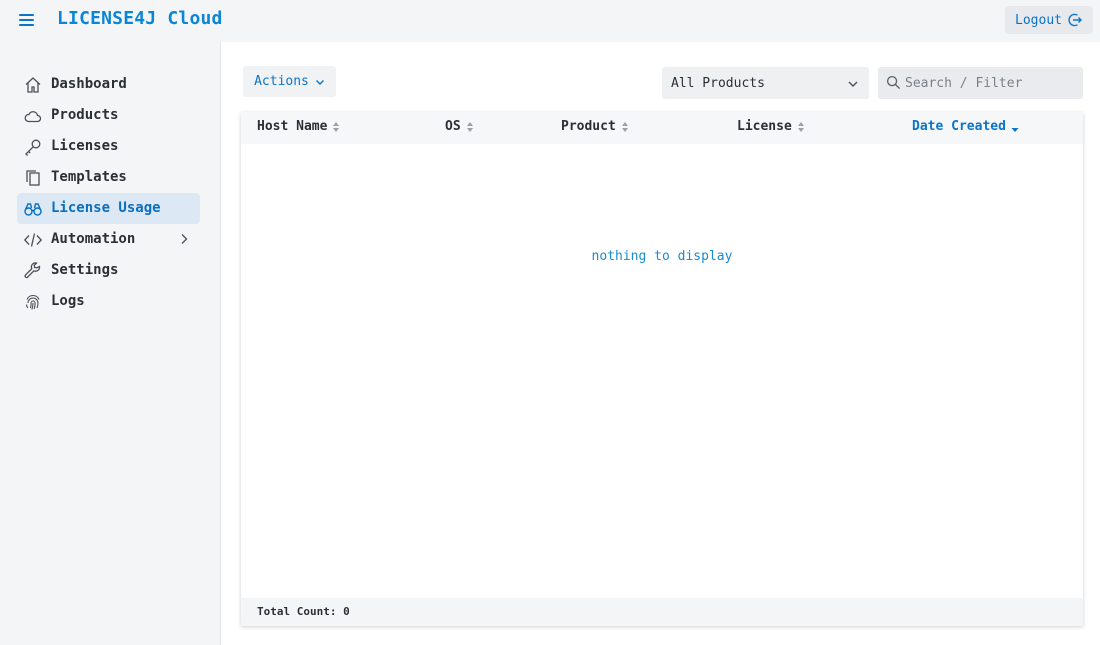  I want to click on column-label: OS, so click(453, 126).